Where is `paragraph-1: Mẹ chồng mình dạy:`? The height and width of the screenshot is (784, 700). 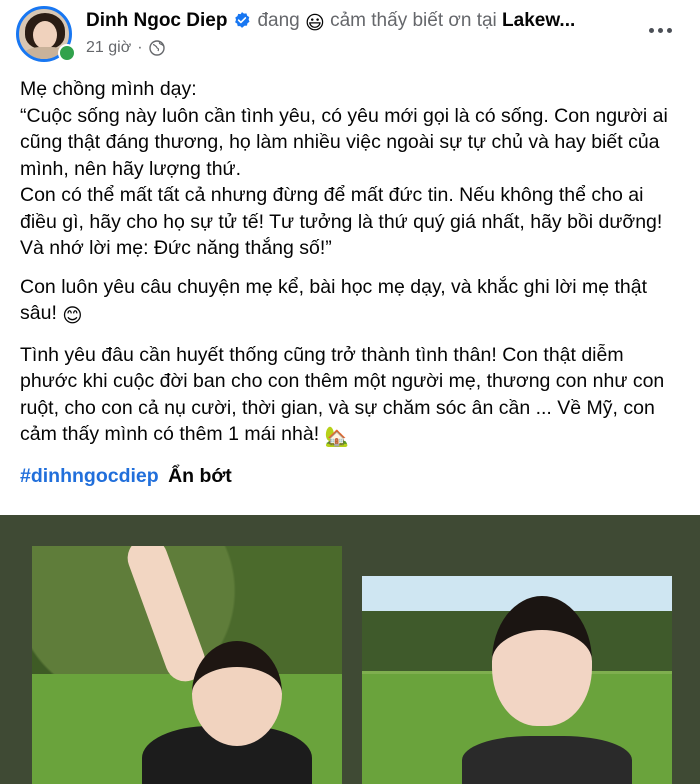 paragraph-1: Mẹ chồng mình dạy: is located at coordinates (108, 89).